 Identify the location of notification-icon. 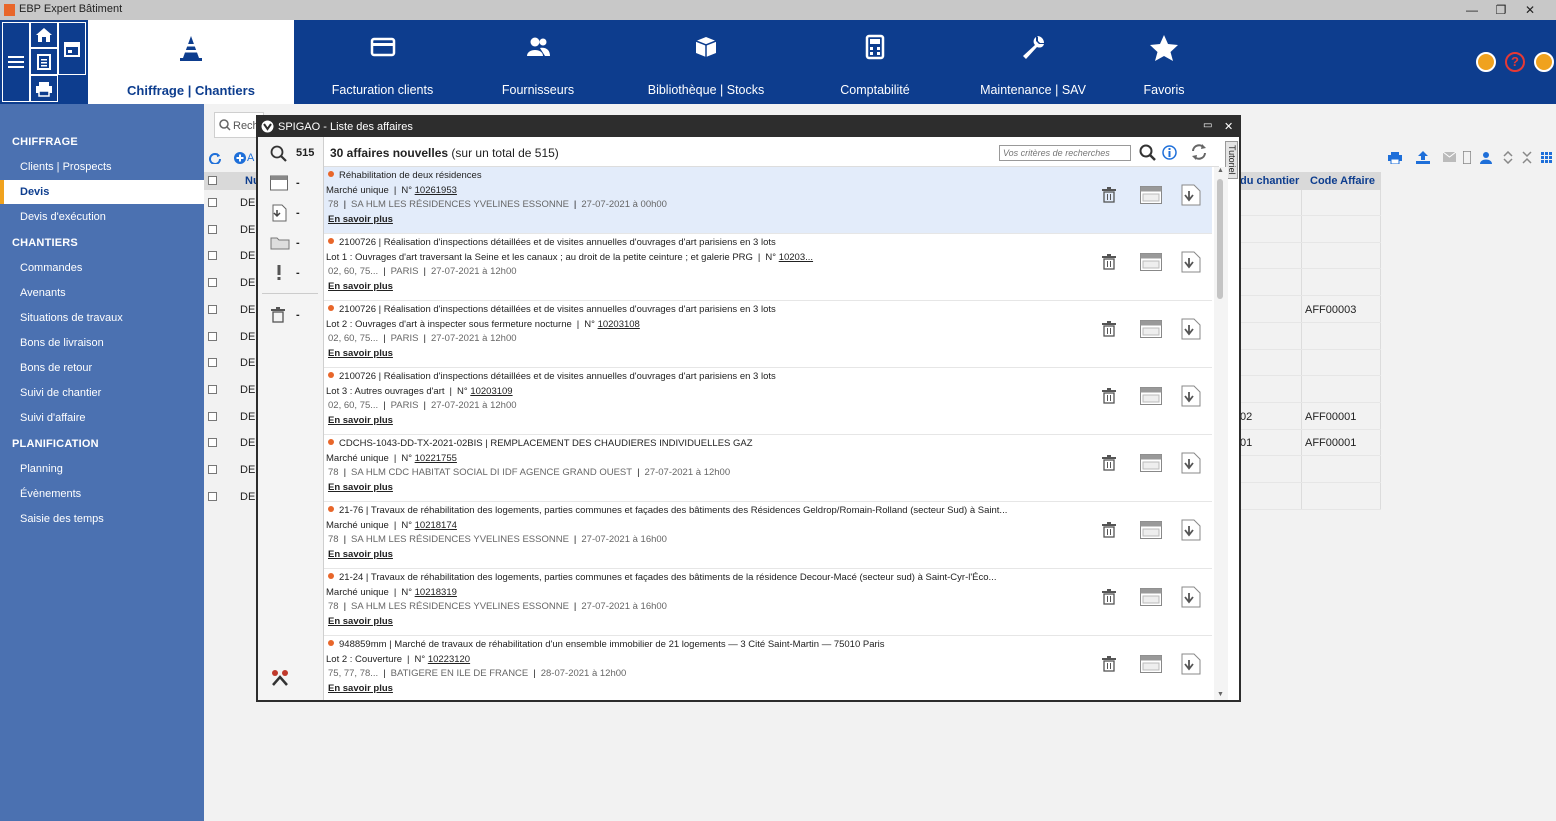
(1486, 62).